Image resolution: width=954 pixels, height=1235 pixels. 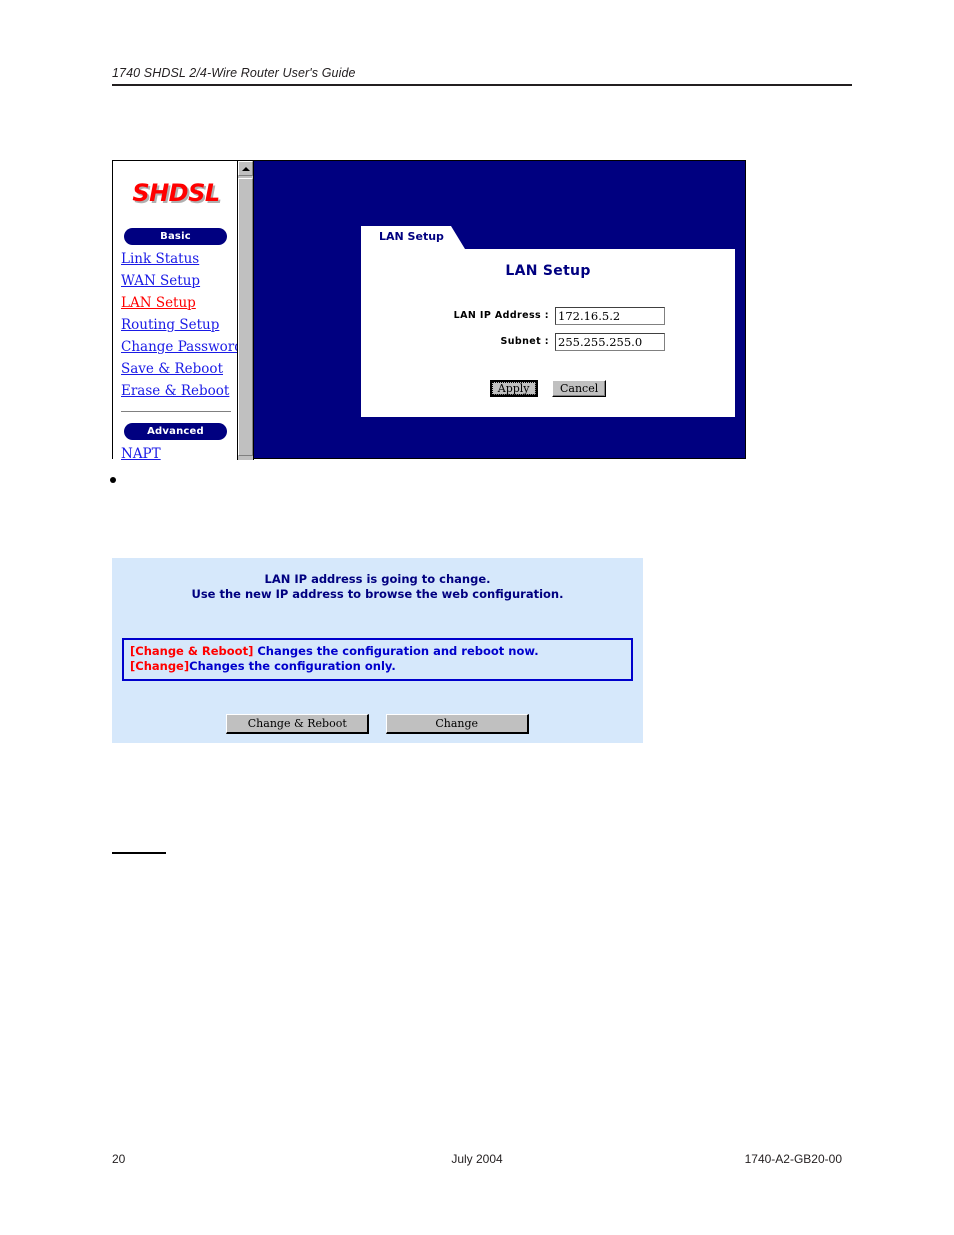 What do you see at coordinates (175, 236) in the screenshot?
I see `sidebar-section-basic-button: Basic` at bounding box center [175, 236].